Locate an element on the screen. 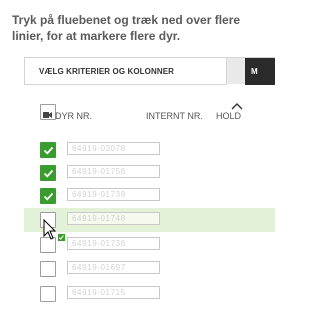 The image size is (320, 312). tab-bar: VÆLG KRITERIER OG KOLONNER M is located at coordinates (149, 71).